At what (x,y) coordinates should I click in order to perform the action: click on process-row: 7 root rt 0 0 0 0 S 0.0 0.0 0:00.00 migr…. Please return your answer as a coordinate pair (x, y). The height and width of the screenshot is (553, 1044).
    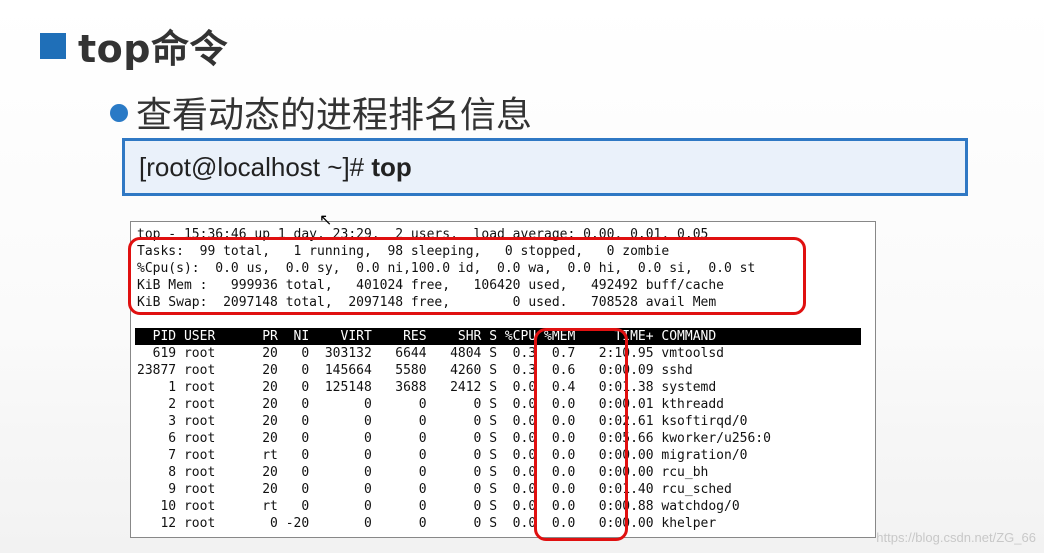
    Looking at the image, I should click on (442, 455).